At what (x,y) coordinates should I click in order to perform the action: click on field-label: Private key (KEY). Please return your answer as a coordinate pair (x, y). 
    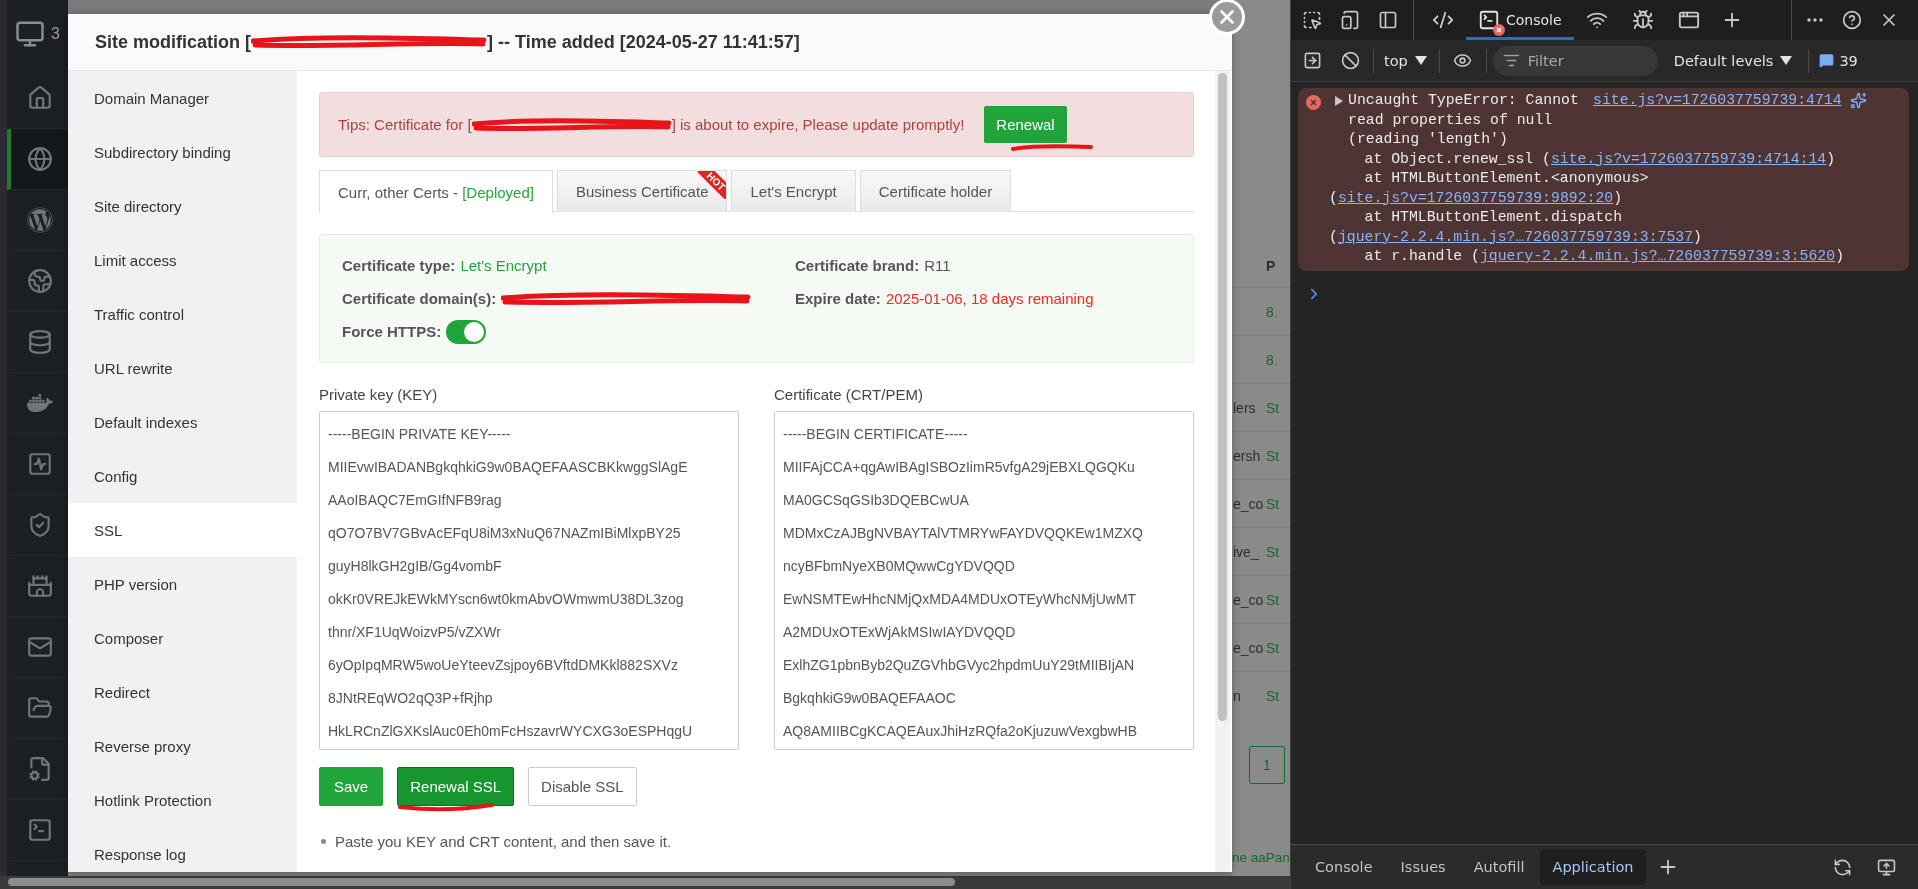
    Looking at the image, I should click on (379, 395).